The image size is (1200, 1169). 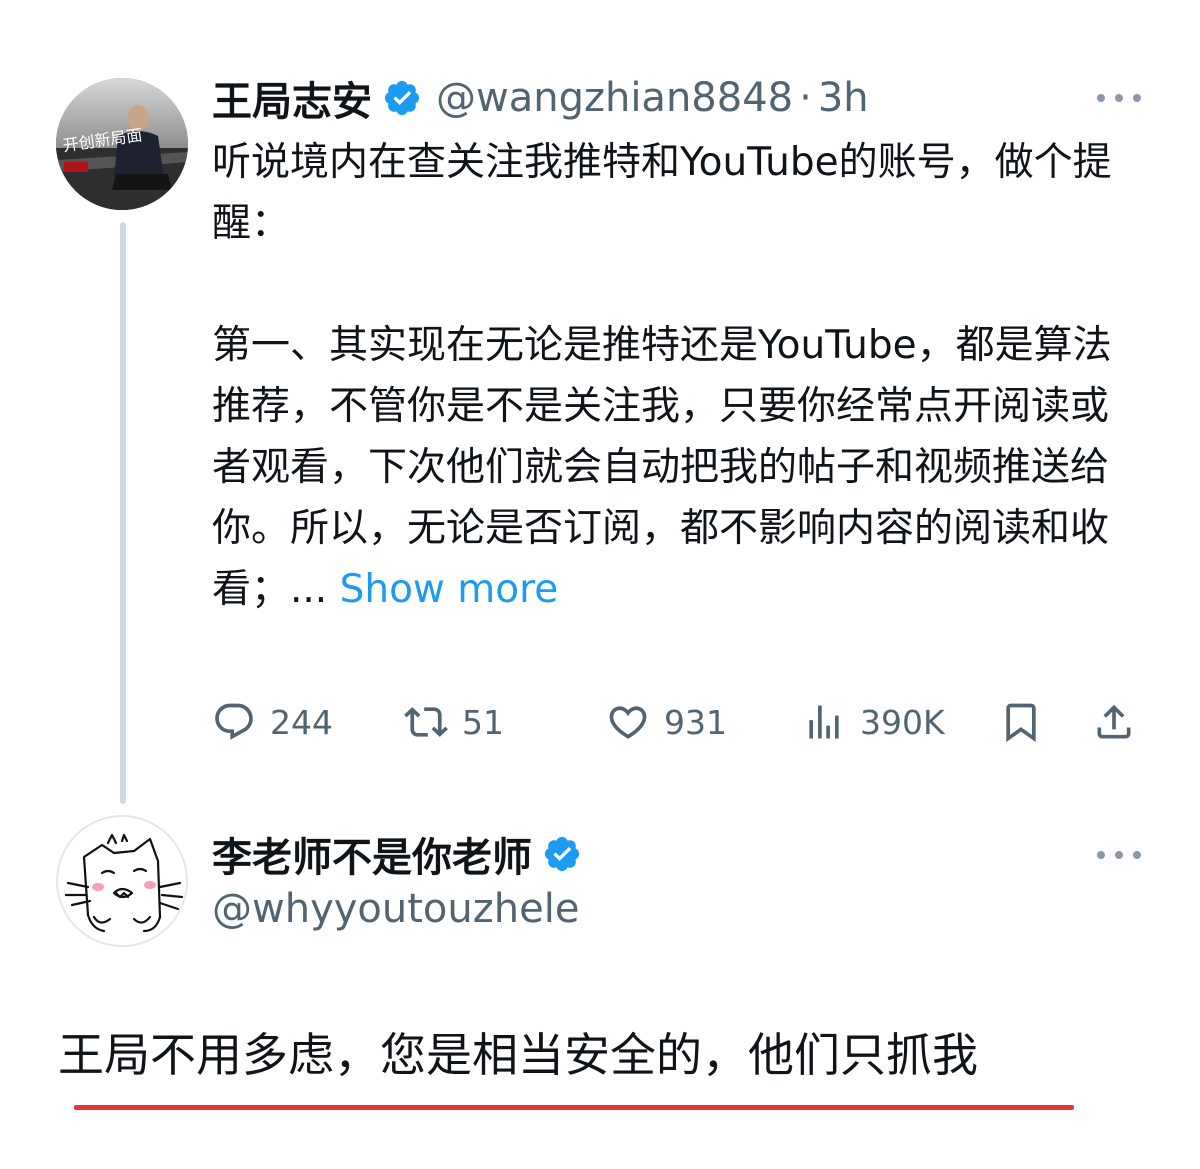 I want to click on handle: @wangzhian8848, so click(x=614, y=98).